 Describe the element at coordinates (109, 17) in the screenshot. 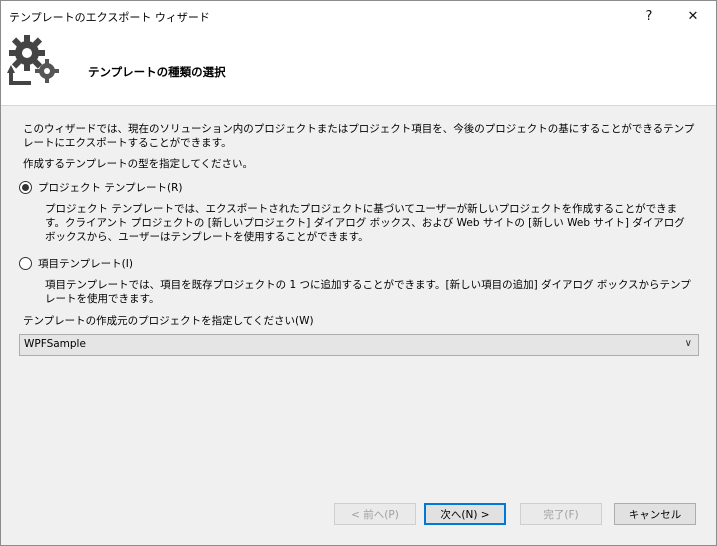

I see `window-title: テンプレートのエクスポート ウィザード` at that location.